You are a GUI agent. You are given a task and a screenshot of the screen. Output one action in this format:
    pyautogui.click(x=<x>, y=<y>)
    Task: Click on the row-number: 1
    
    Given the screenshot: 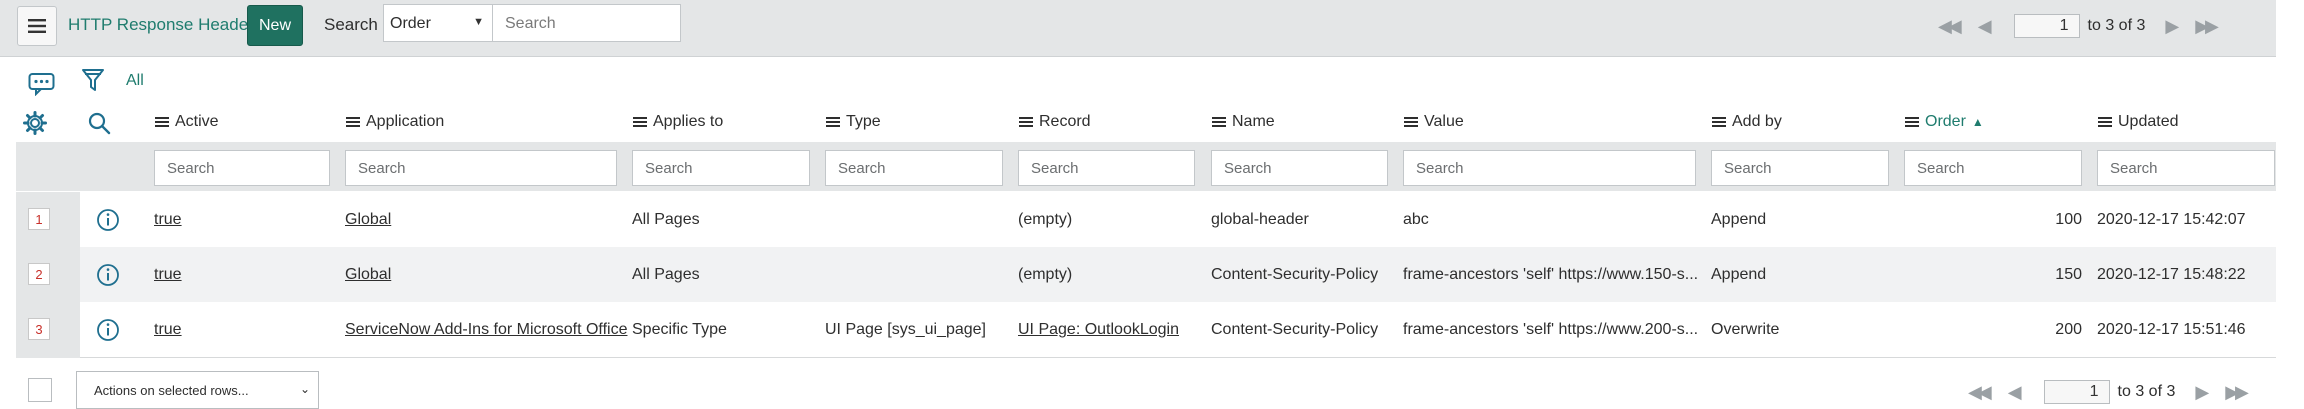 What is the action you would take?
    pyautogui.click(x=39, y=219)
    